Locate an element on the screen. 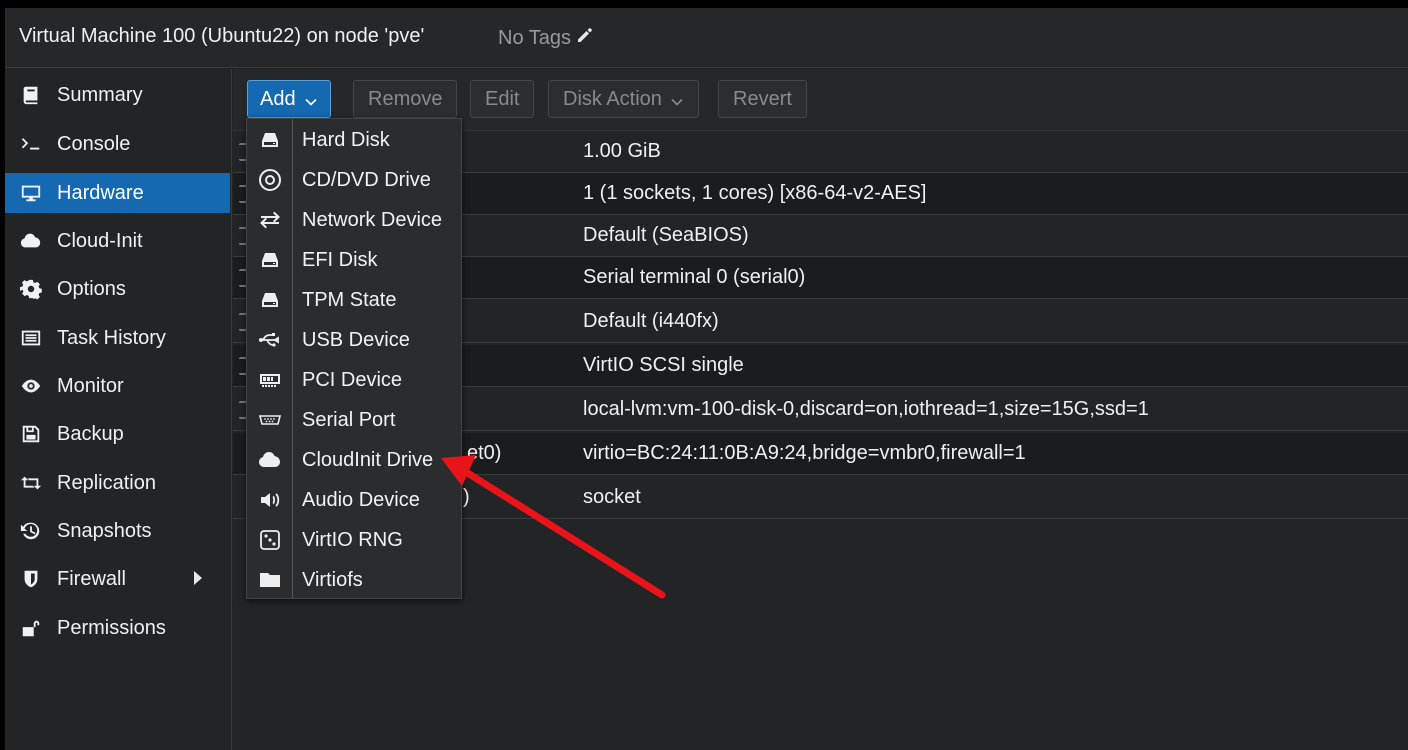  row-value: Default (SeaBIOS) is located at coordinates (666, 235).